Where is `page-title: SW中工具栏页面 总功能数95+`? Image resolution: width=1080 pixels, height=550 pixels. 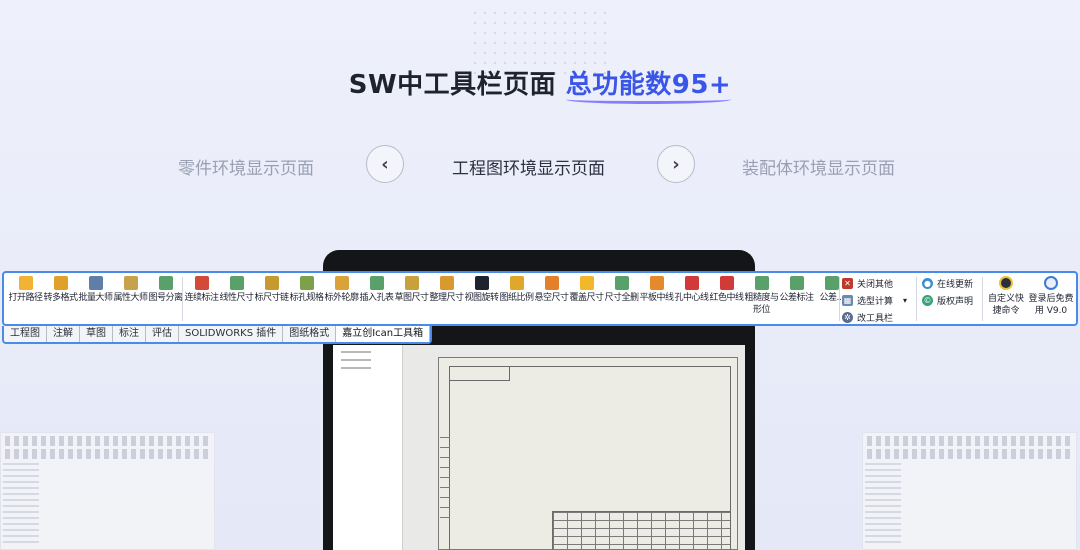 page-title: SW中工具栏页面 总功能数95+ is located at coordinates (540, 82).